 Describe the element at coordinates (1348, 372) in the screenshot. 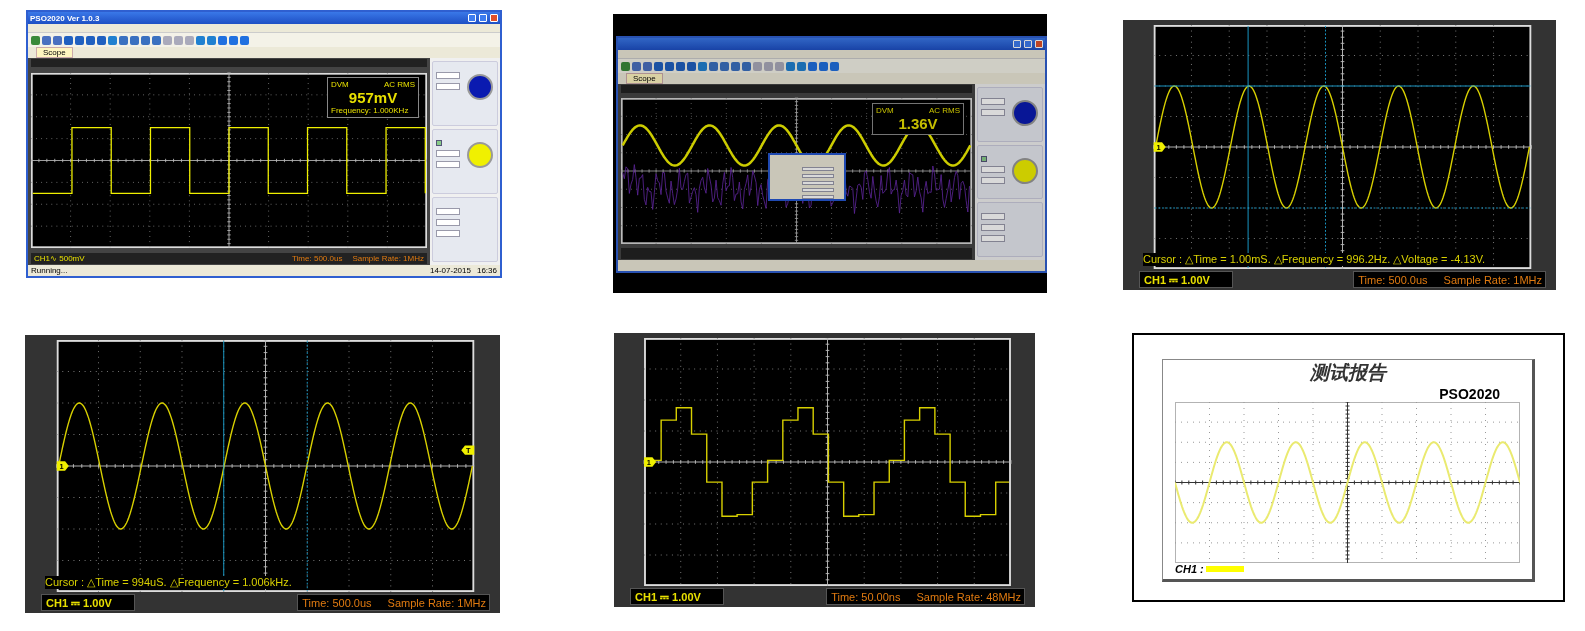

I see `report-title: 测试报告` at that location.